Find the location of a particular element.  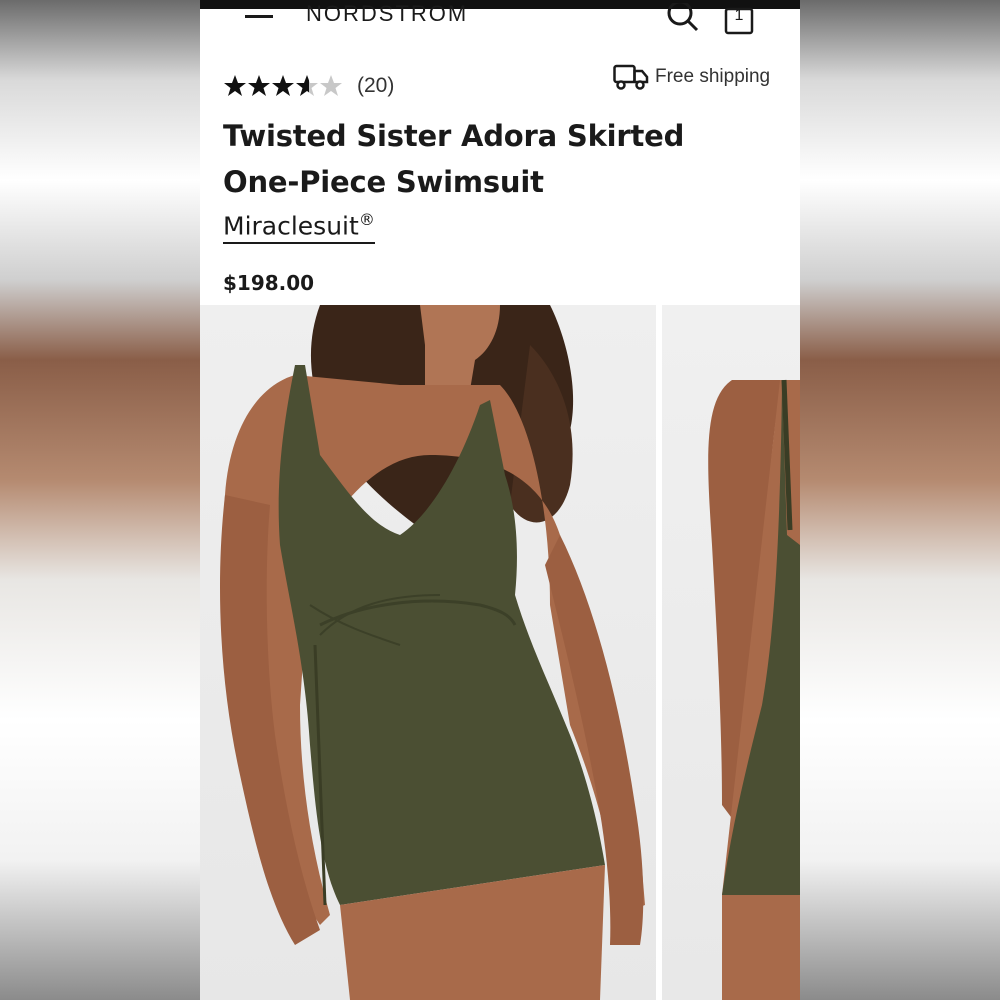

app-header: NORDSTROM 1 is located at coordinates (500, 17).